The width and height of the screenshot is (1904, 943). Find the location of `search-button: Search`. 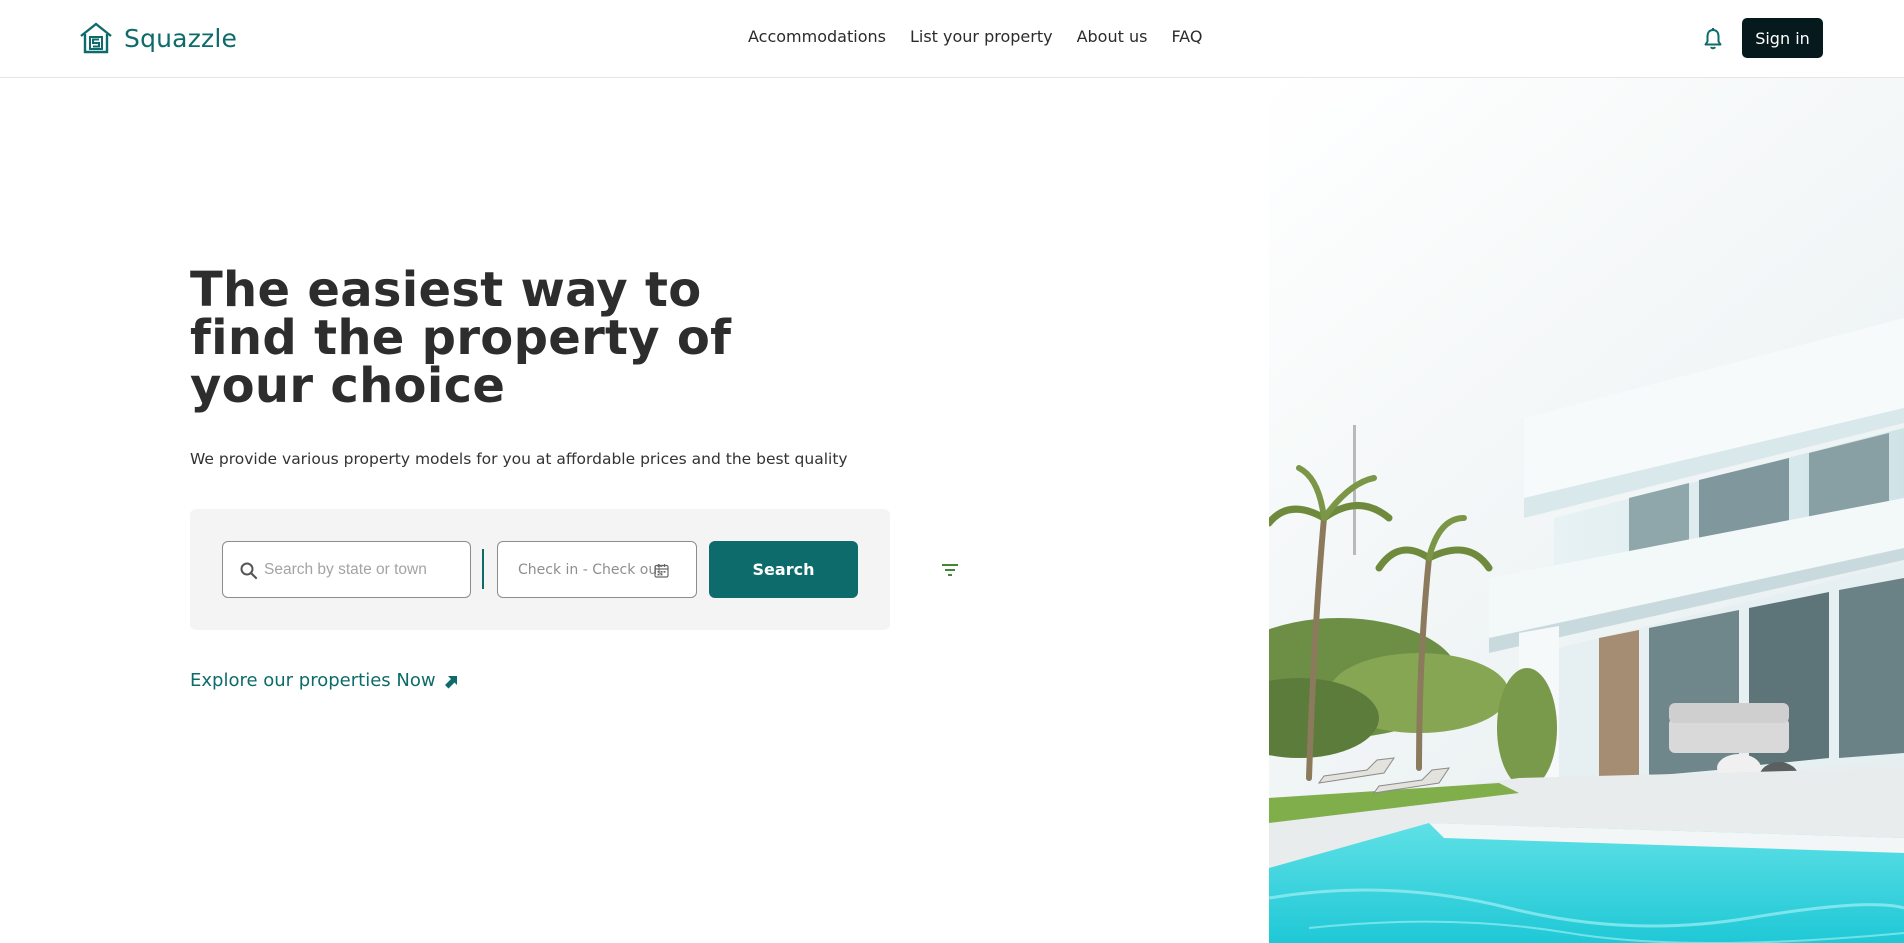

search-button: Search is located at coordinates (783, 569).